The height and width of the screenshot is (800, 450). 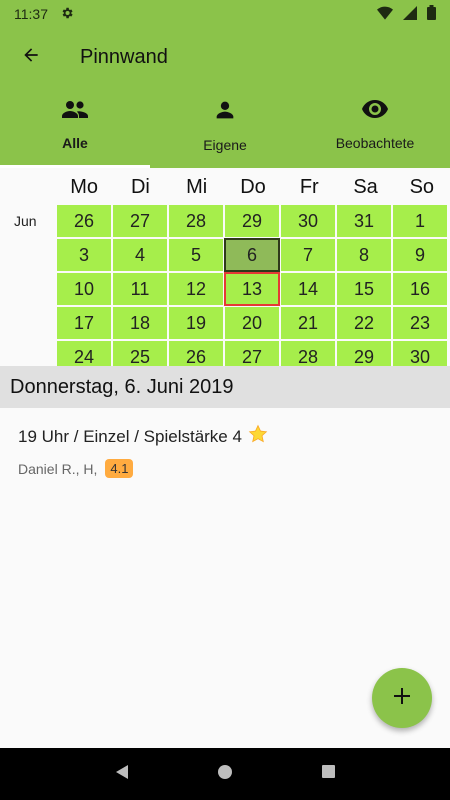 I want to click on tab-alle: Alle, so click(x=75, y=129).